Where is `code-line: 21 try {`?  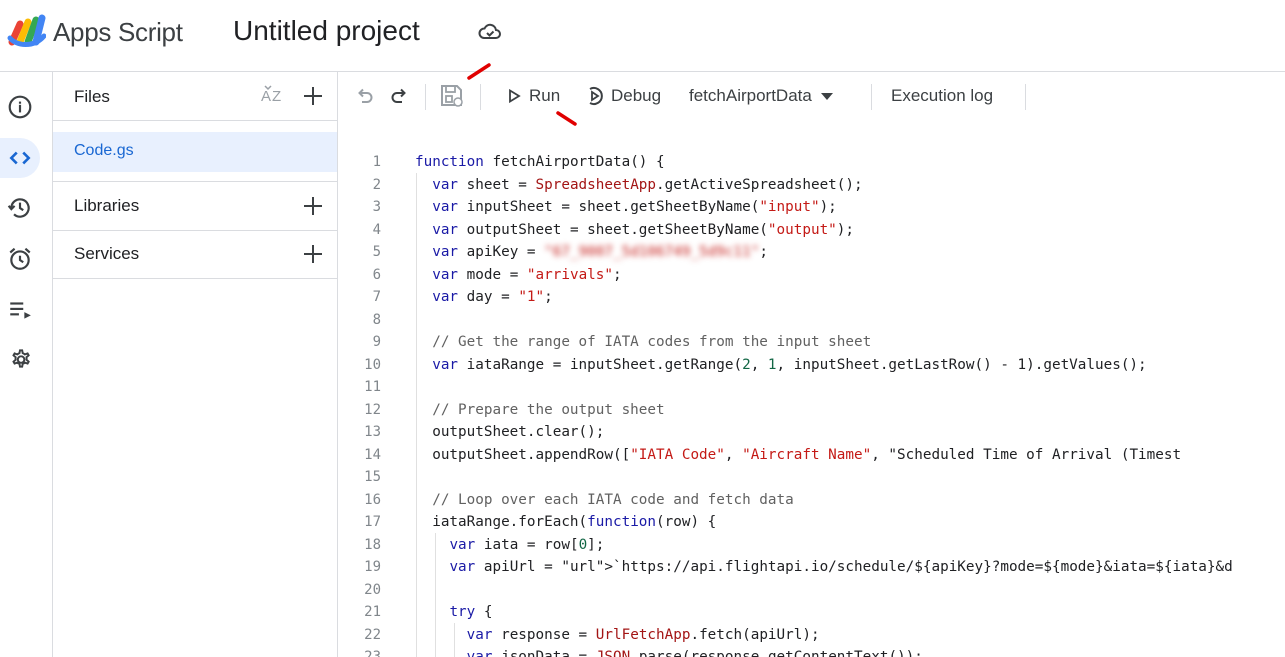
code-line: 21 try { is located at coordinates (812, 612).